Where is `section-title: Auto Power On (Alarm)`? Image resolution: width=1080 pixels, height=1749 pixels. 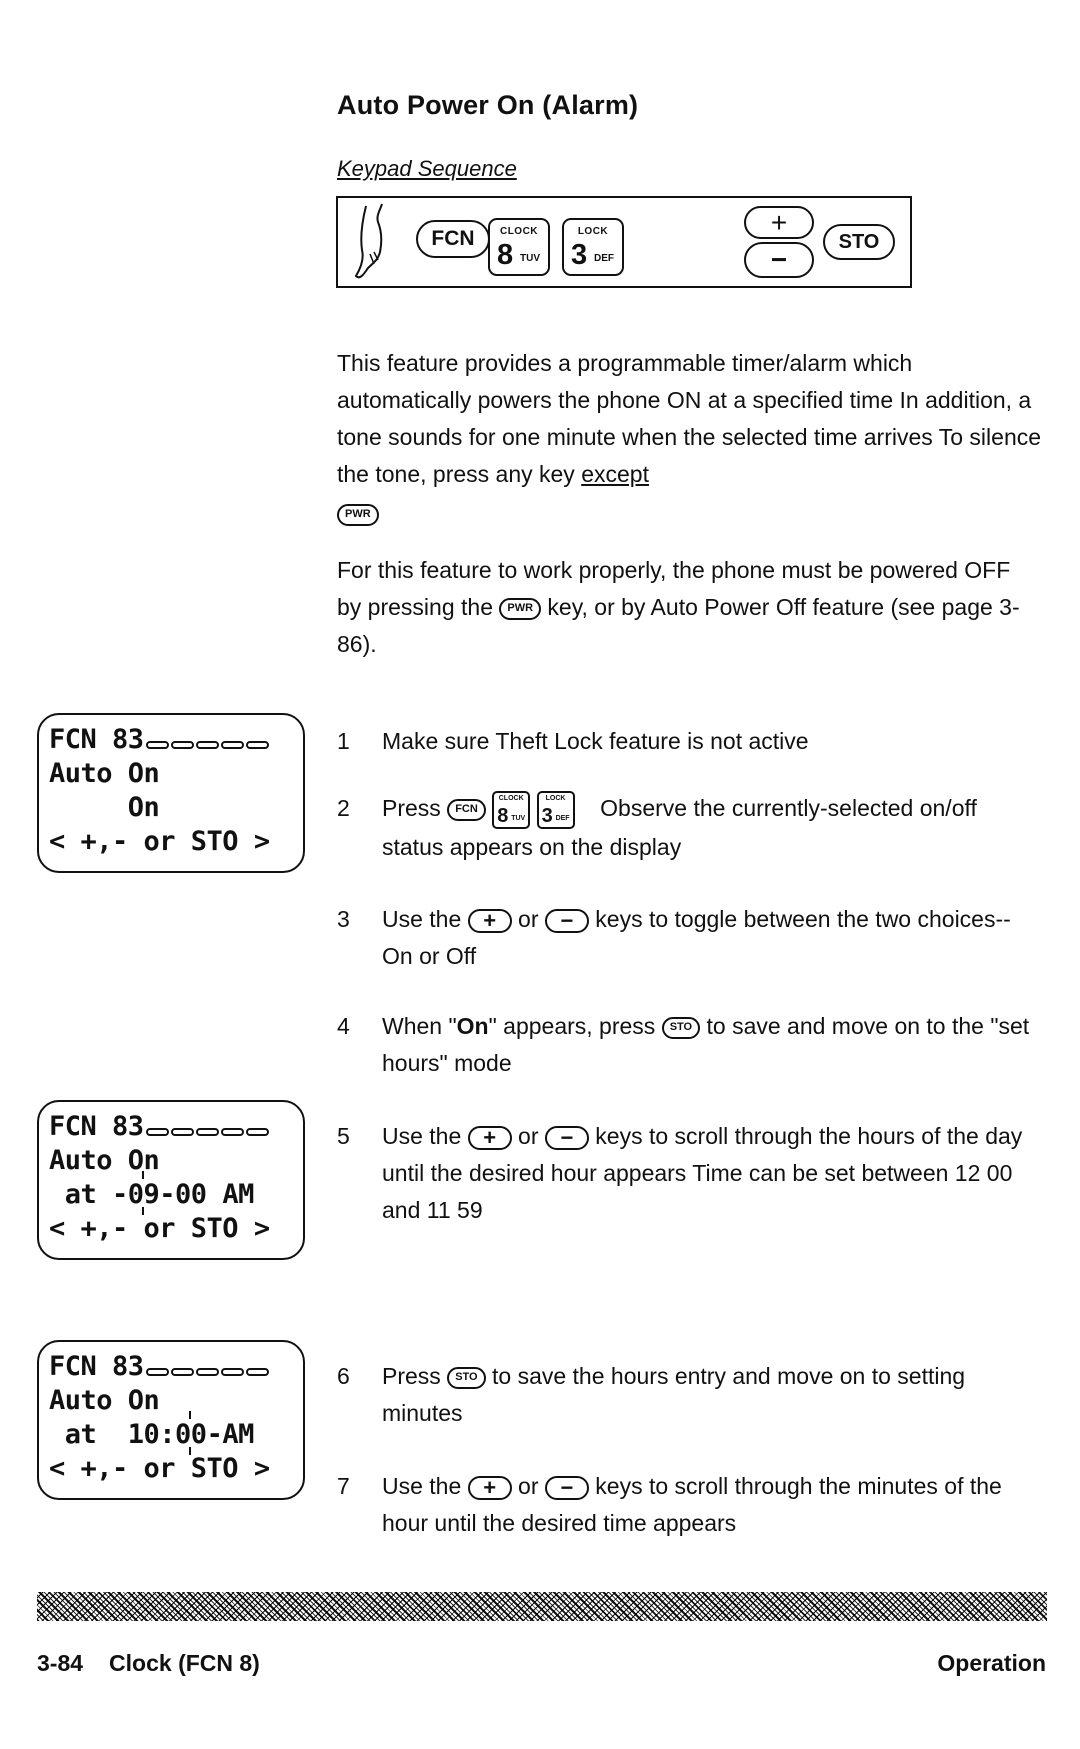
section-title: Auto Power On (Alarm) is located at coordinates (488, 105).